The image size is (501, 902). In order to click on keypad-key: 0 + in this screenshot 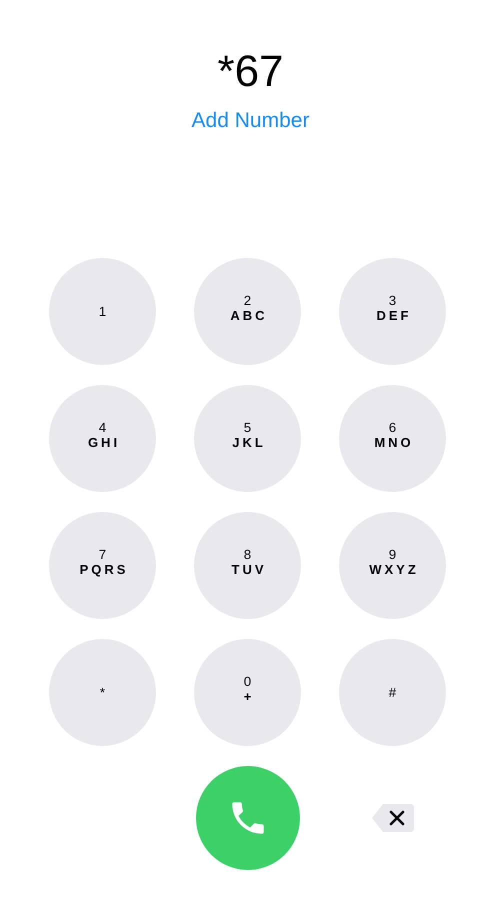, I will do `click(247, 692)`.